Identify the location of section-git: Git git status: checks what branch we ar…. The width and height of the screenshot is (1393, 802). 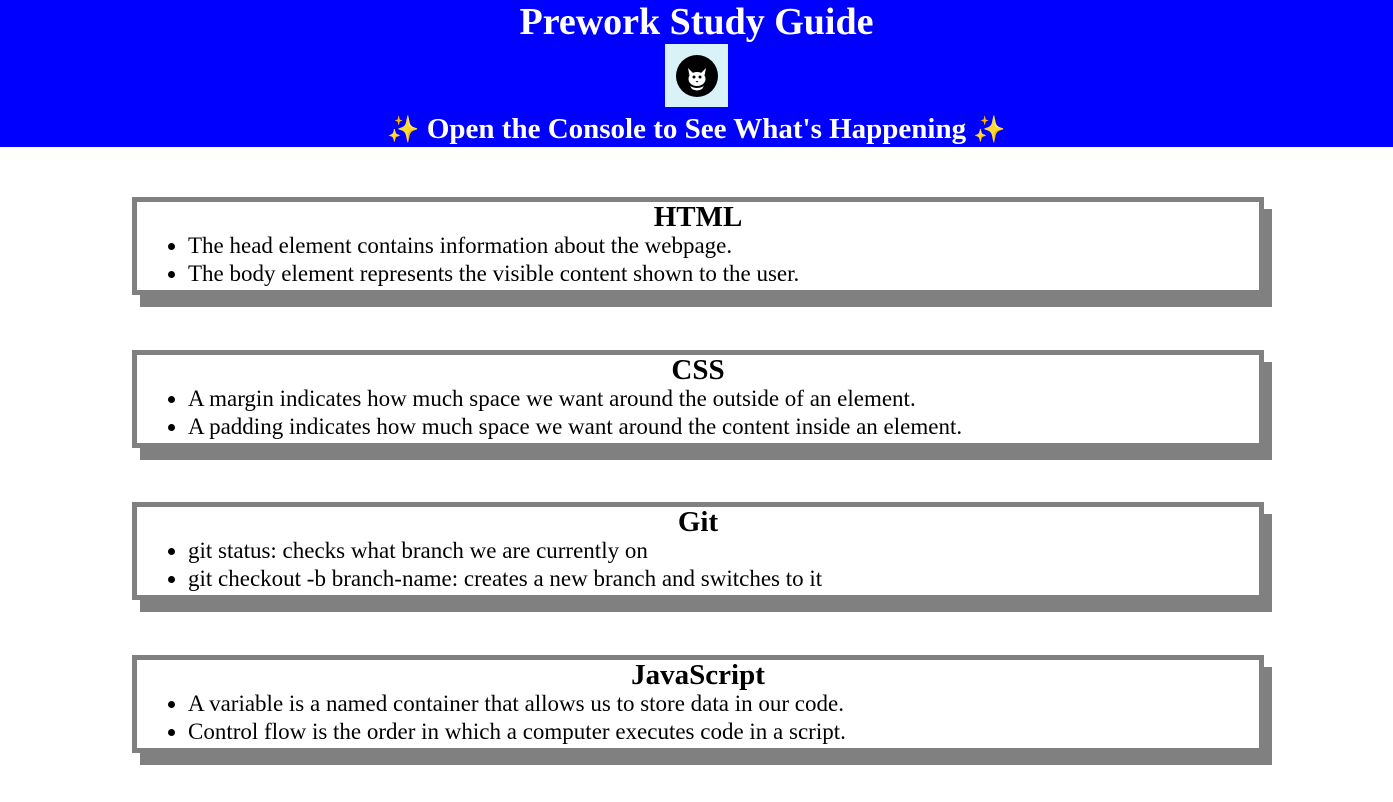
(698, 551).